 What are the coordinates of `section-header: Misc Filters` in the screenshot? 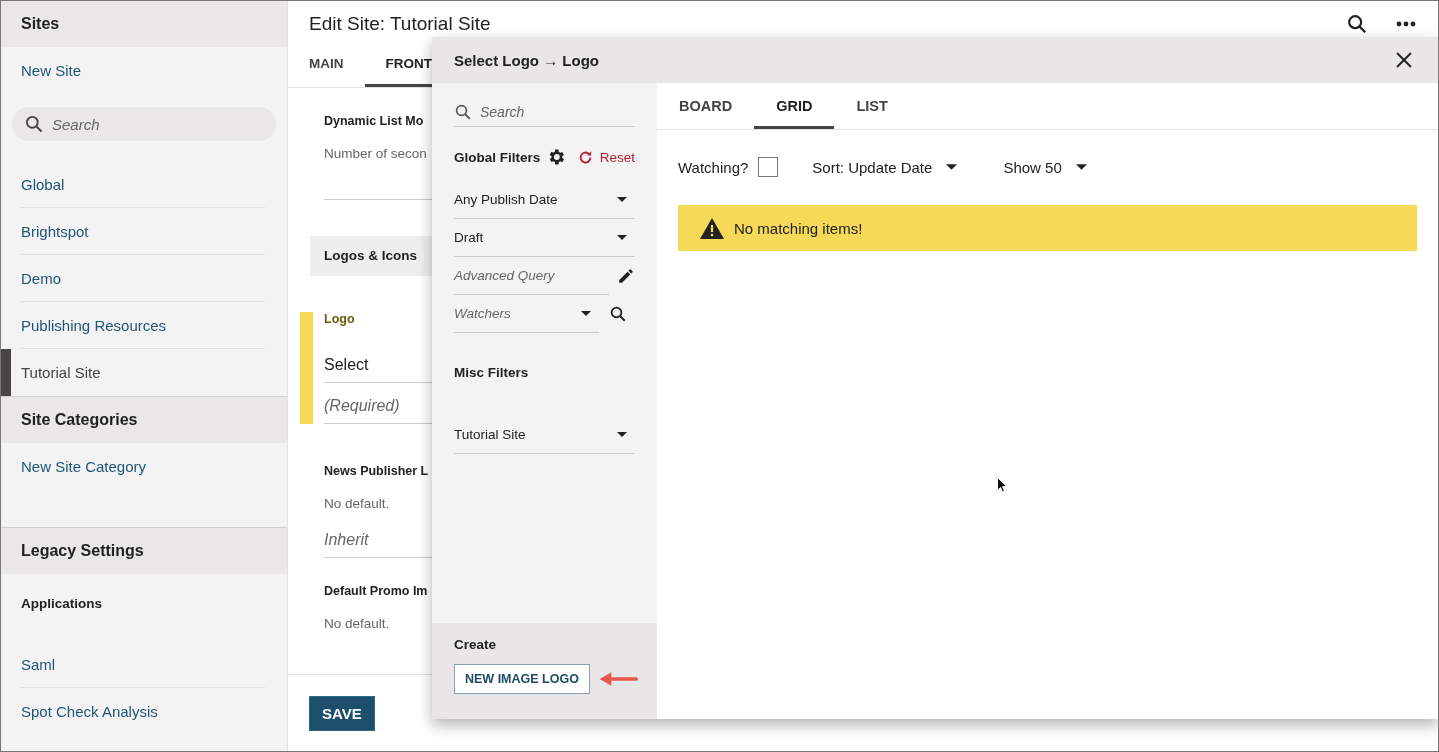 It's located at (492, 372).